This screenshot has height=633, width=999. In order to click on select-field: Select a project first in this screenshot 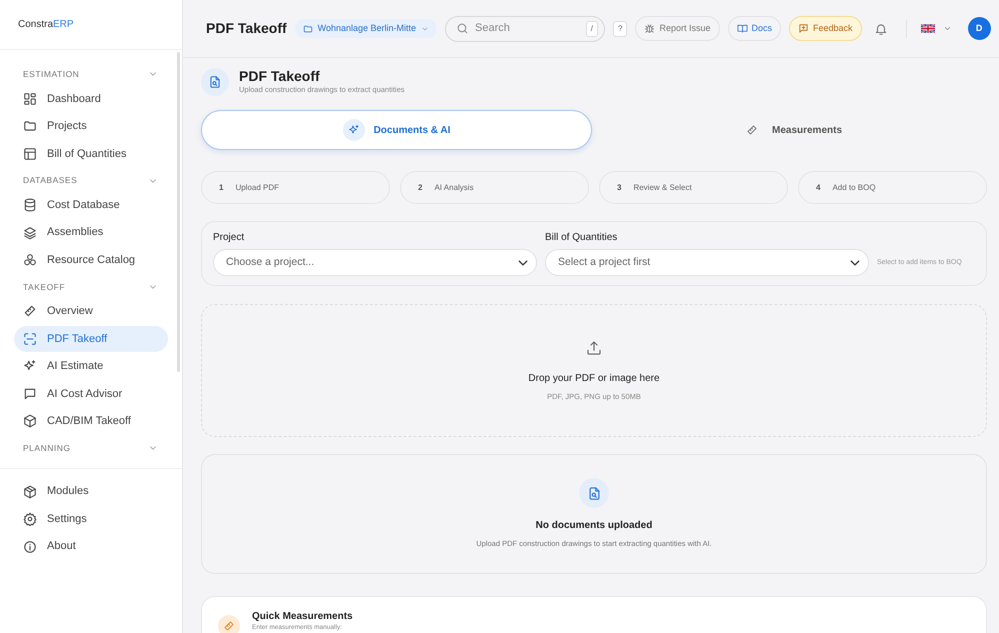, I will do `click(707, 262)`.